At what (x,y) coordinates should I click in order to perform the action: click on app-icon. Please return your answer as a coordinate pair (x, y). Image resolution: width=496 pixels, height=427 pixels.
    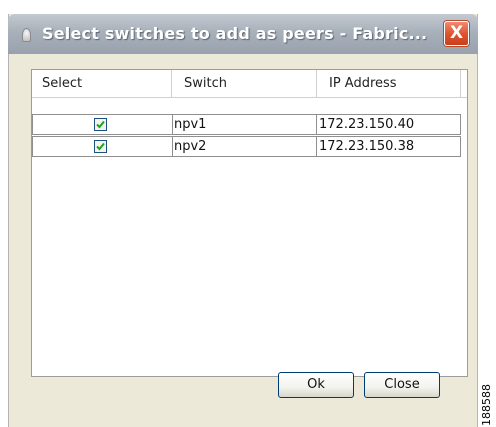
    Looking at the image, I should click on (26, 35).